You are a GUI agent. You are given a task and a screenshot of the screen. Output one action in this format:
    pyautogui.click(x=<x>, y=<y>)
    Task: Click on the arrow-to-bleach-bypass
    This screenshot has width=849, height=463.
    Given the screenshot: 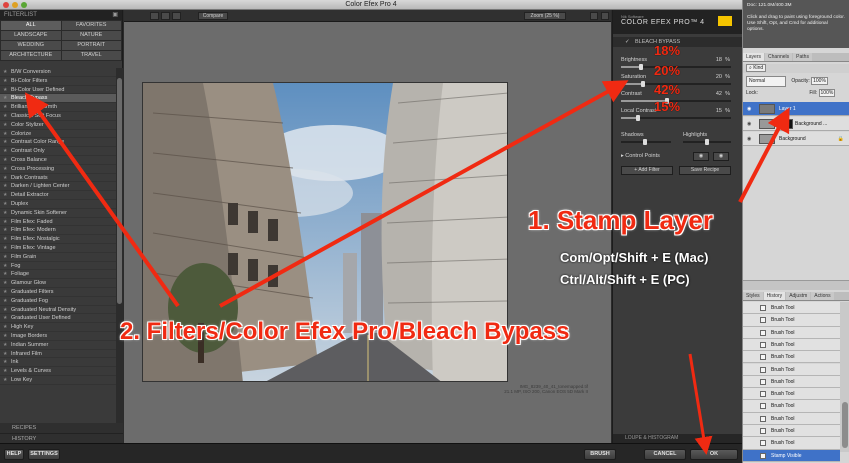 What is the action you would take?
    pyautogui.click(x=102, y=200)
    